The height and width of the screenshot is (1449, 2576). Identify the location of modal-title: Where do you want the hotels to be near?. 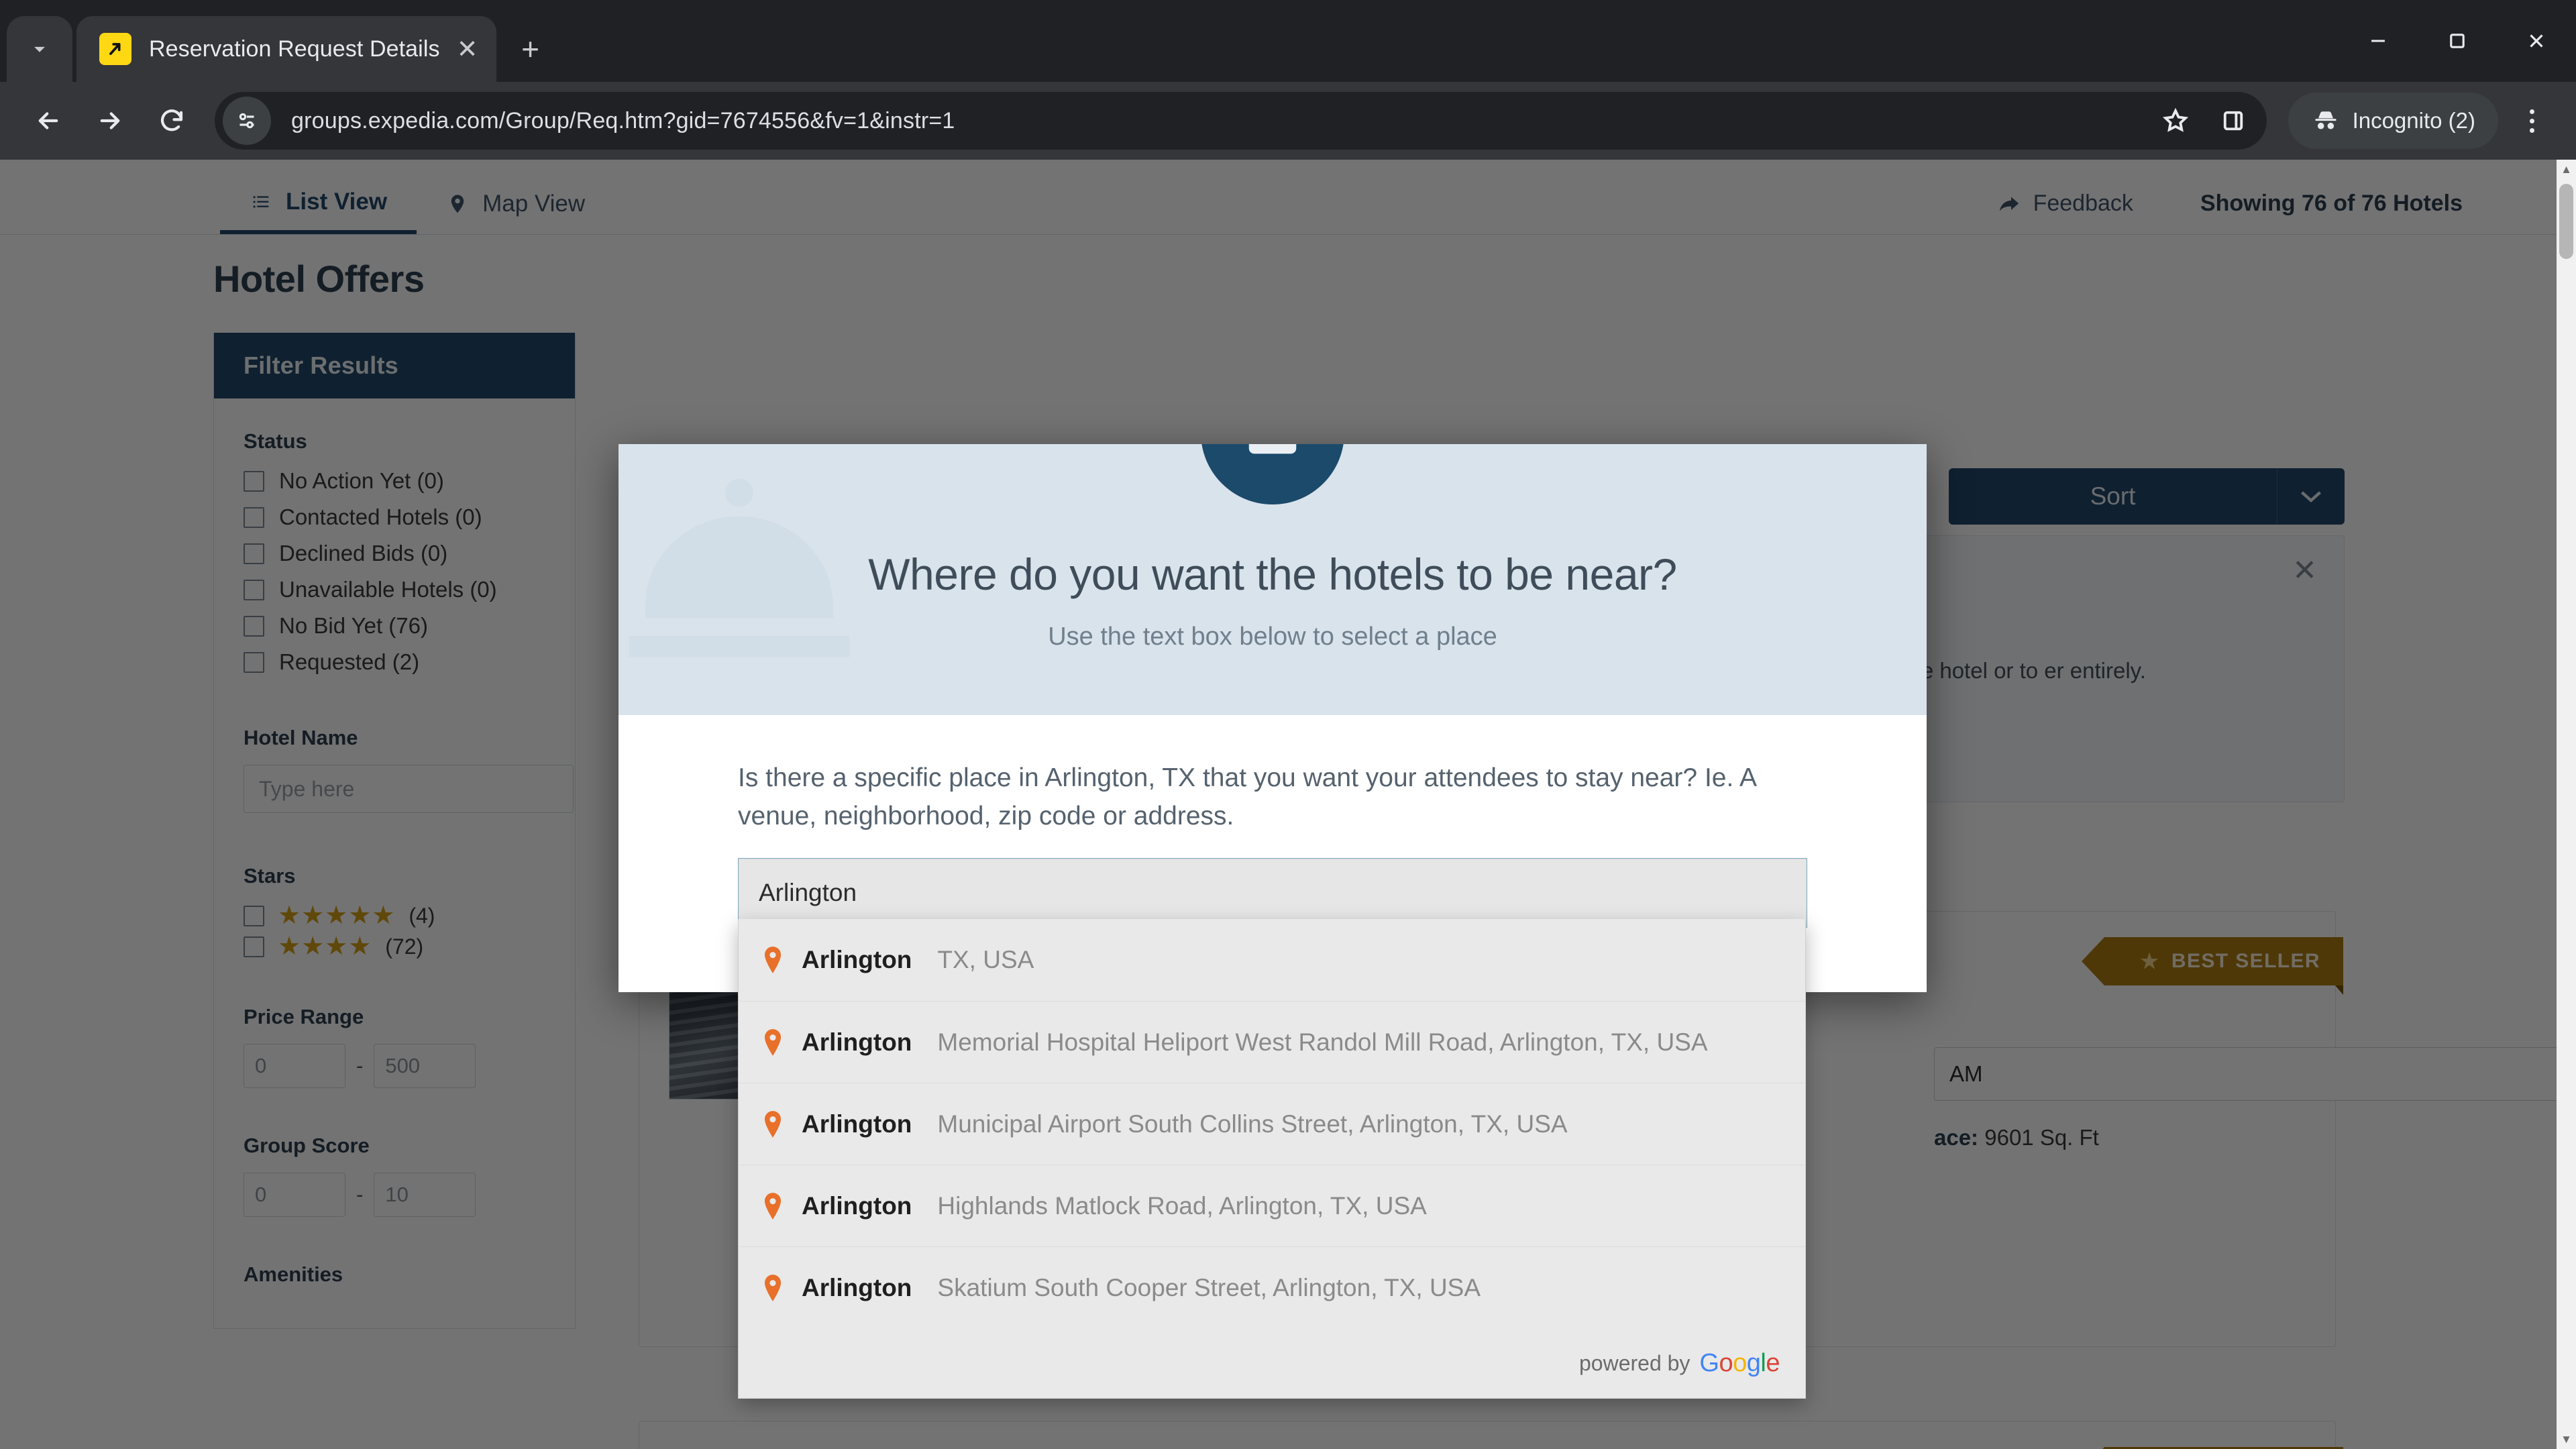
(1272, 574).